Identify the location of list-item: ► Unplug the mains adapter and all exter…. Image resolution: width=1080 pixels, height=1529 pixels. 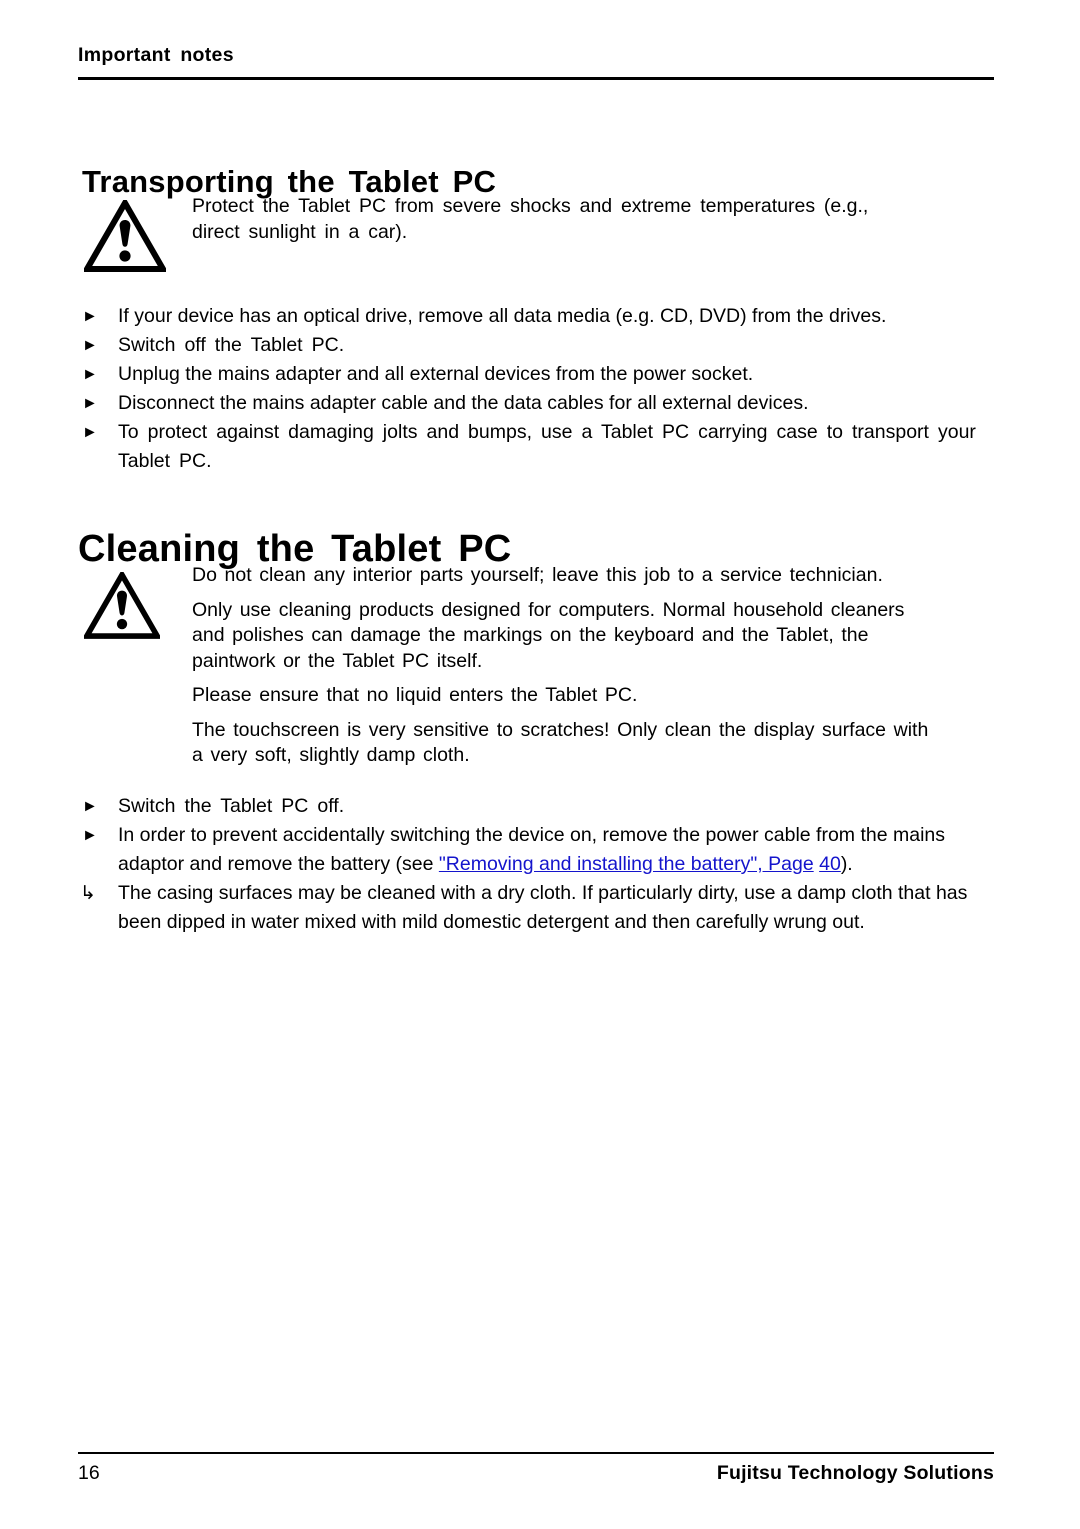
(538, 374).